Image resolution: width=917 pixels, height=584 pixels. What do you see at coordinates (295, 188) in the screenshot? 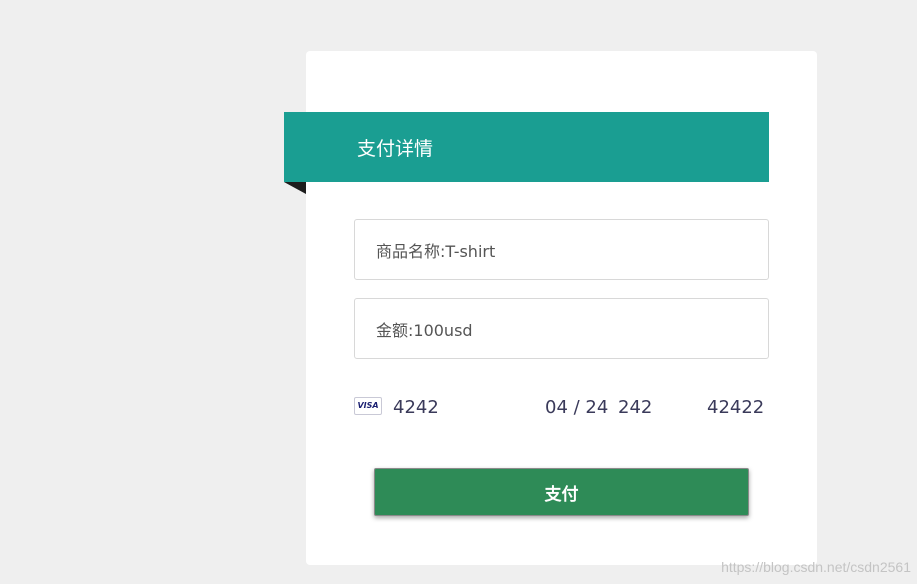
I see `header-ribbon-fold` at bounding box center [295, 188].